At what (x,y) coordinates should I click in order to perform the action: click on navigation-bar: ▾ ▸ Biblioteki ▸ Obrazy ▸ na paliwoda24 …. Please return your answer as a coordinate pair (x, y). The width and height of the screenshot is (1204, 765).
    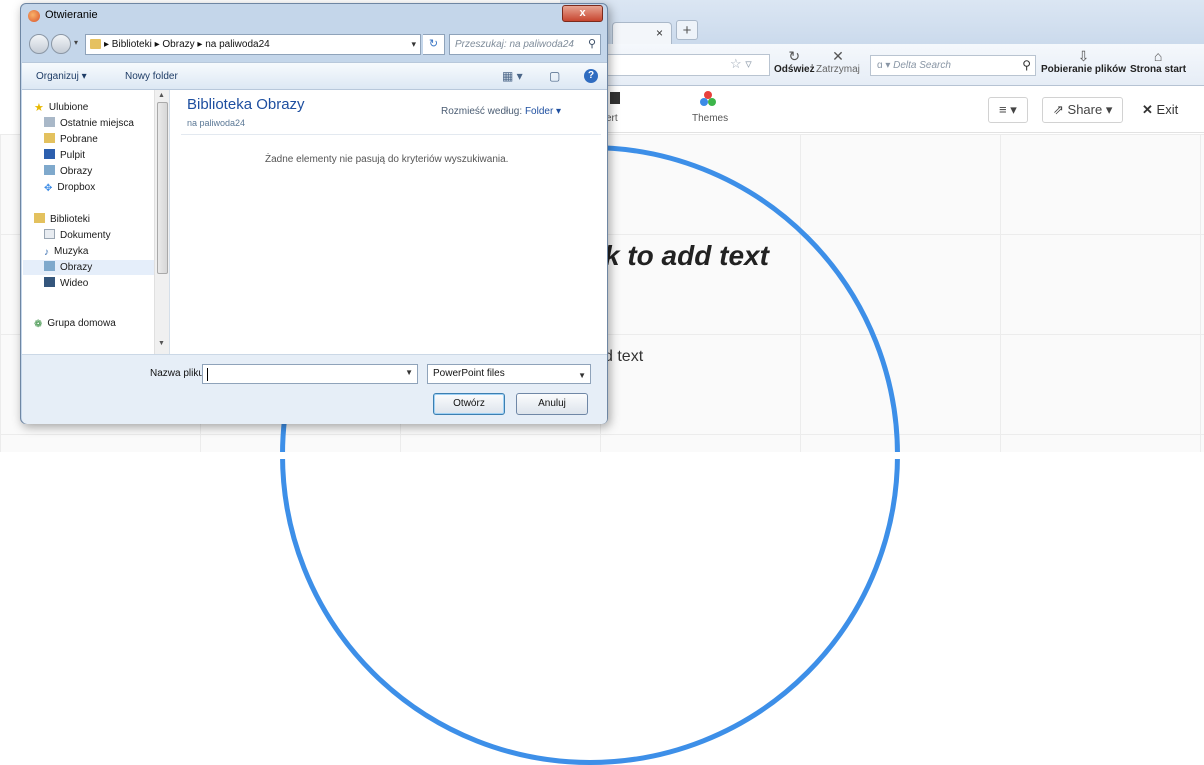
    Looking at the image, I should click on (315, 45).